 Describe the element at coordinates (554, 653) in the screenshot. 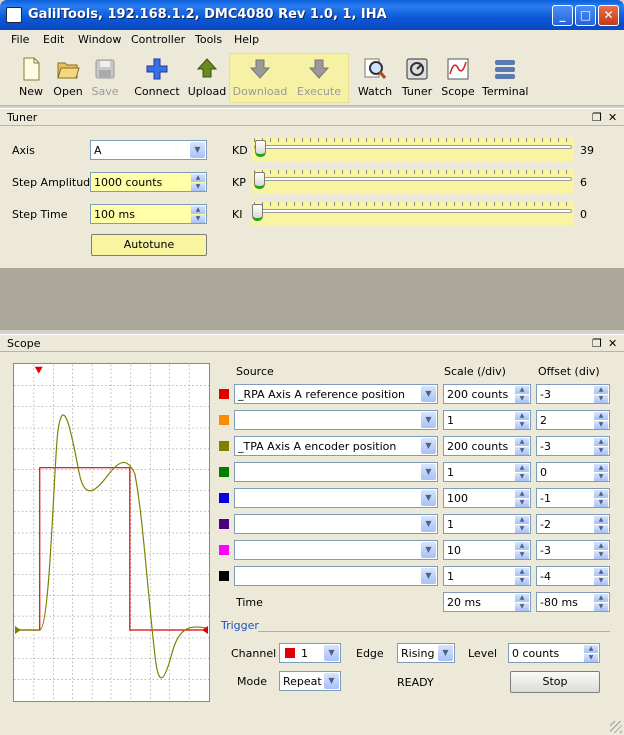

I see `level-spinbox: 0 counts ▲ ▼` at that location.